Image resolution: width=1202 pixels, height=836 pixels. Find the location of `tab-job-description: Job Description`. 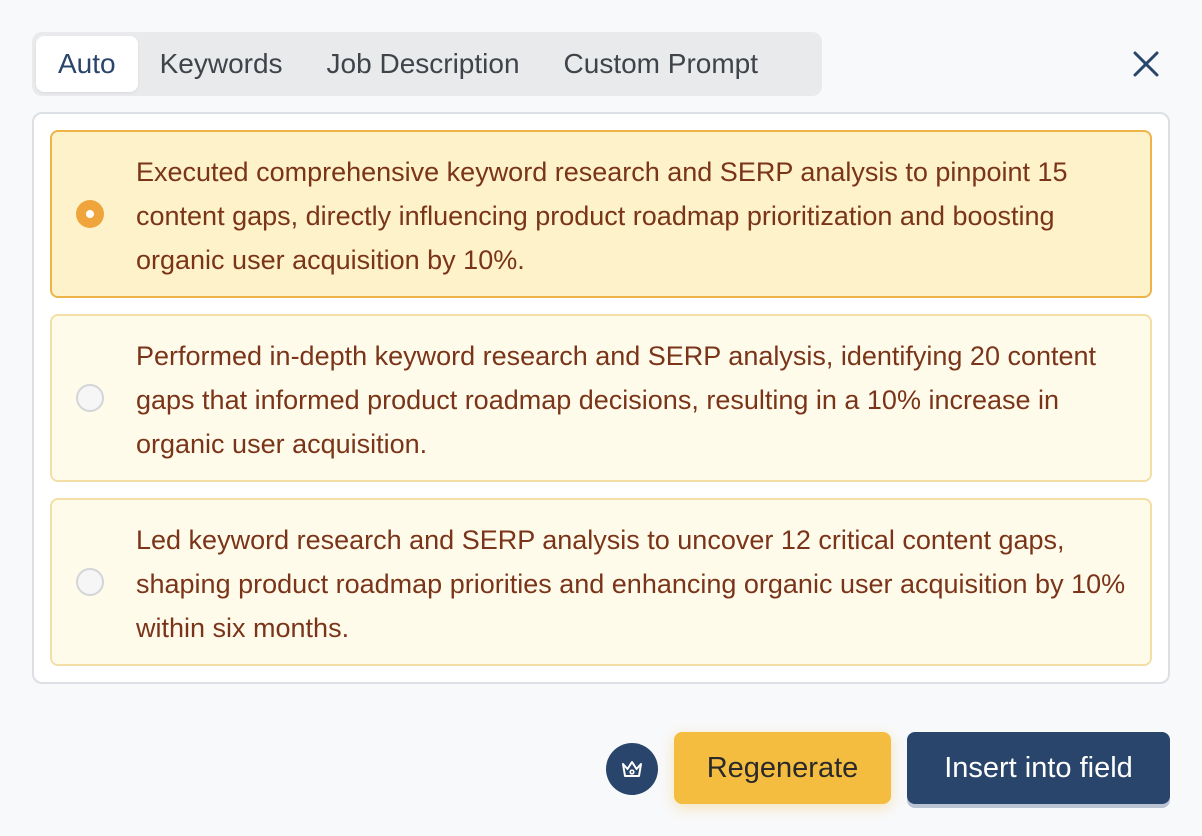

tab-job-description: Job Description is located at coordinates (423, 64).